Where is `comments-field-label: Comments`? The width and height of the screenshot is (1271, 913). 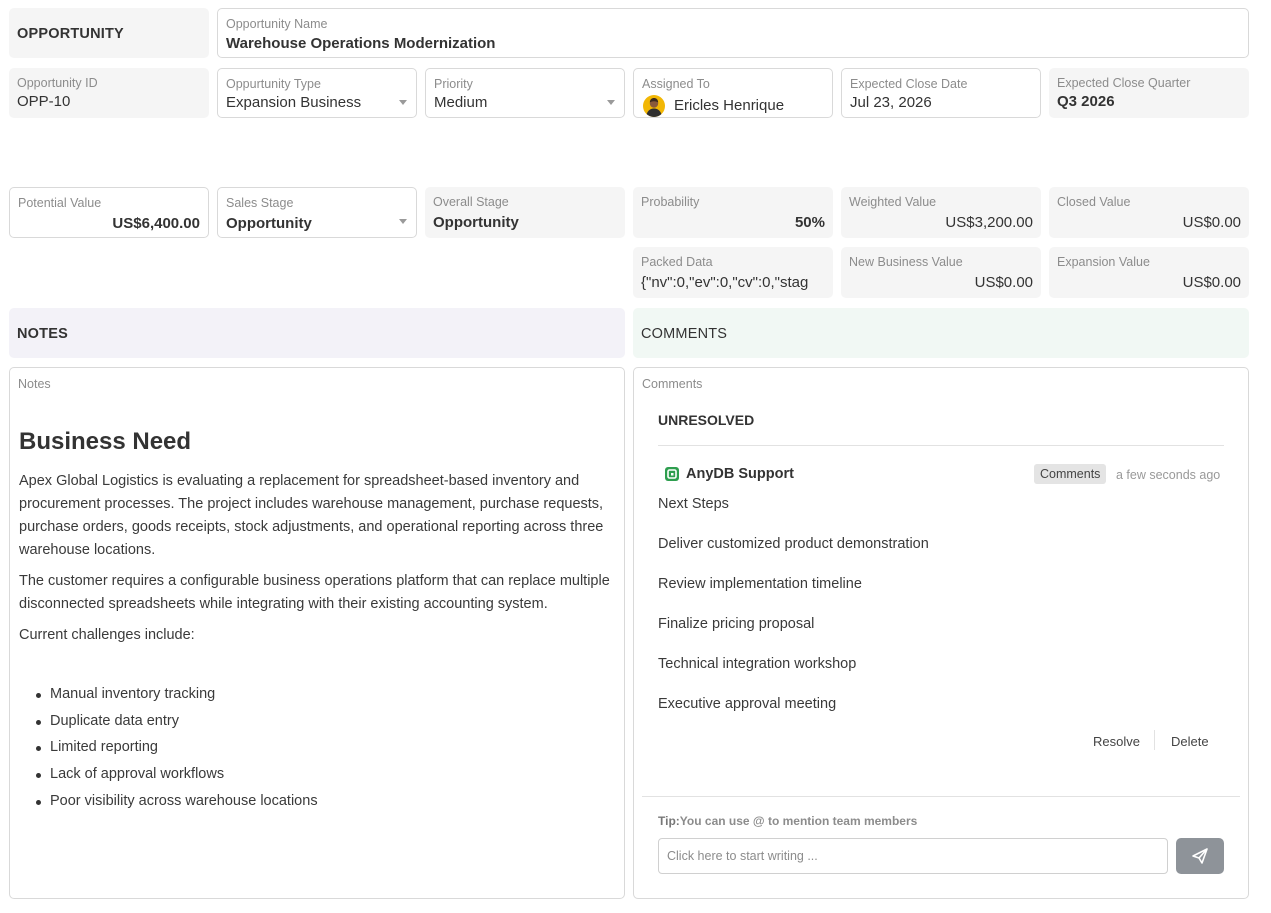 comments-field-label: Comments is located at coordinates (672, 384).